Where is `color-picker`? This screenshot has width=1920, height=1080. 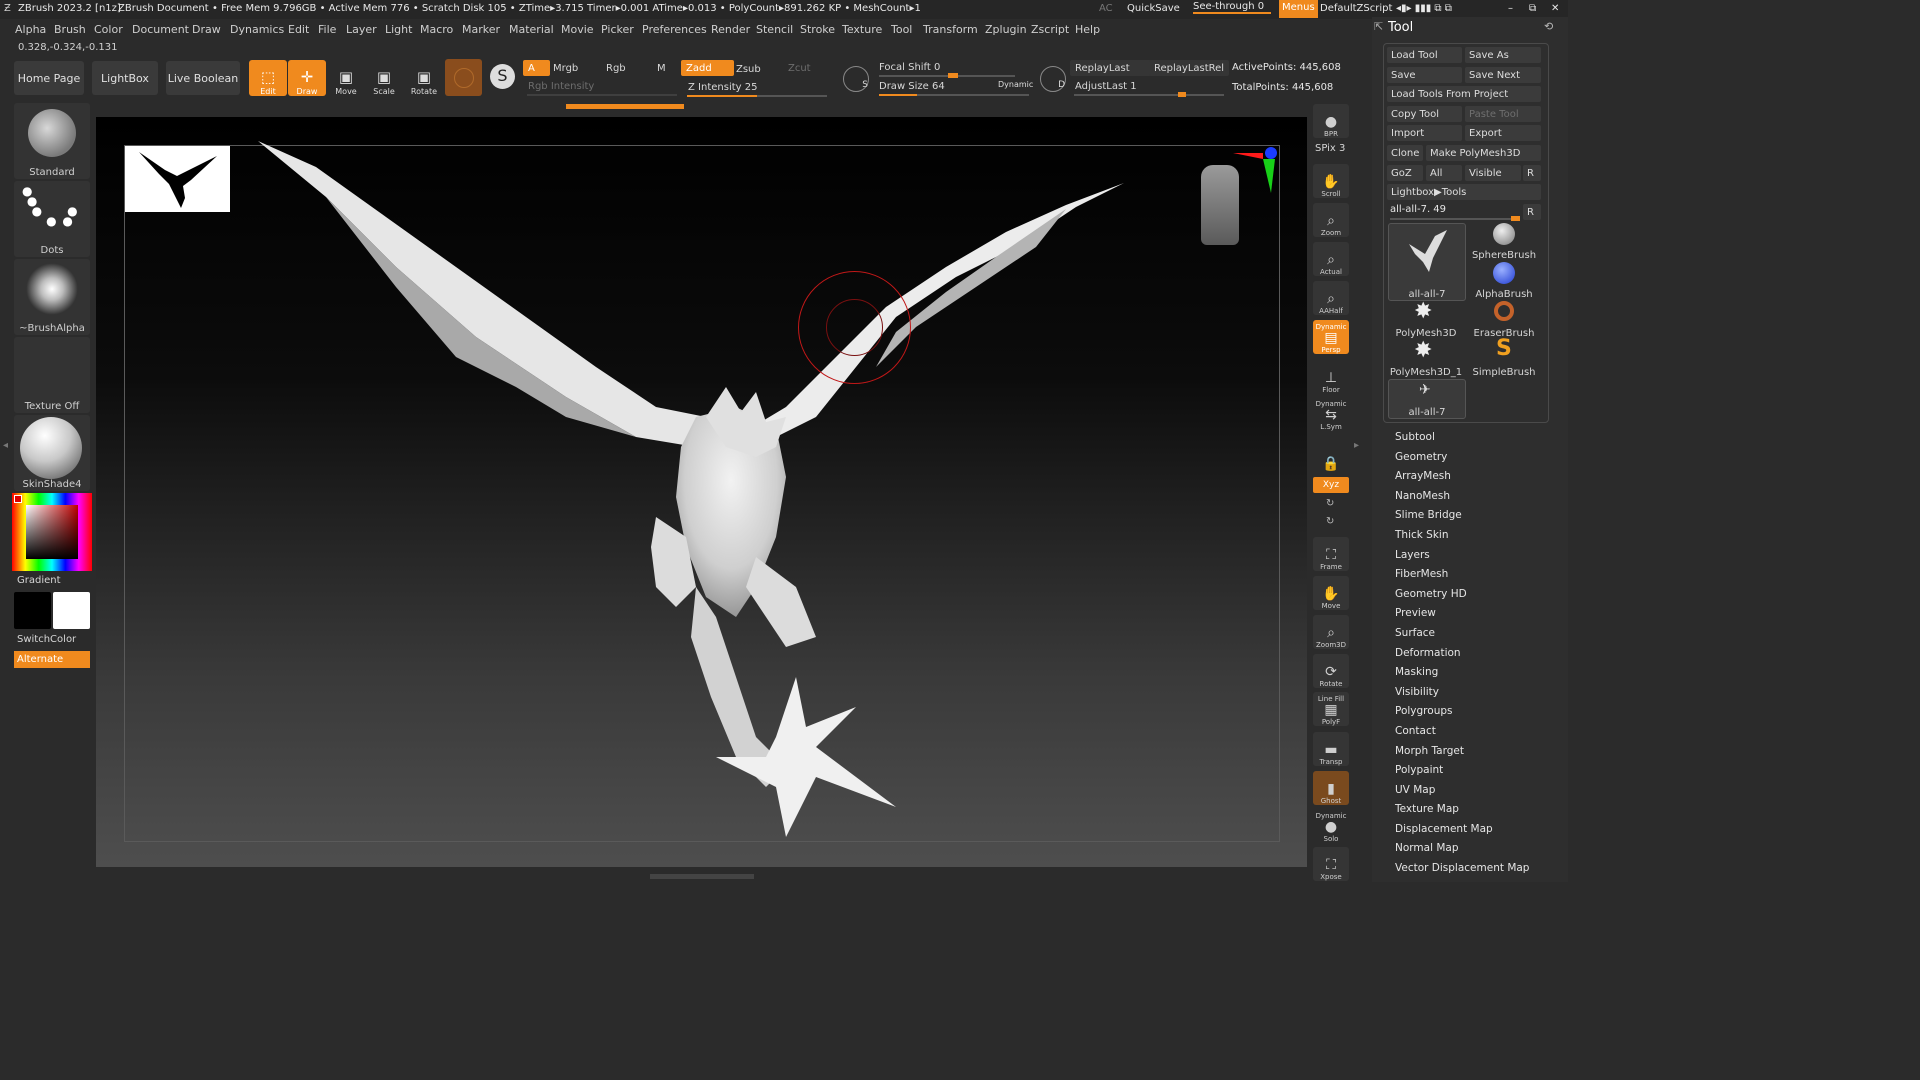 color-picker is located at coordinates (52, 532).